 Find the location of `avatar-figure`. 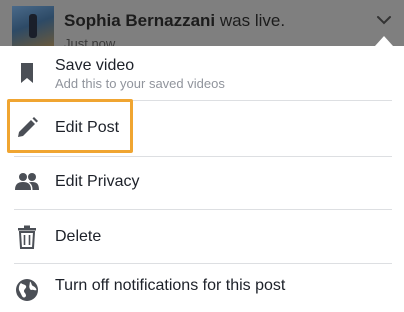

avatar-figure is located at coordinates (33, 26).